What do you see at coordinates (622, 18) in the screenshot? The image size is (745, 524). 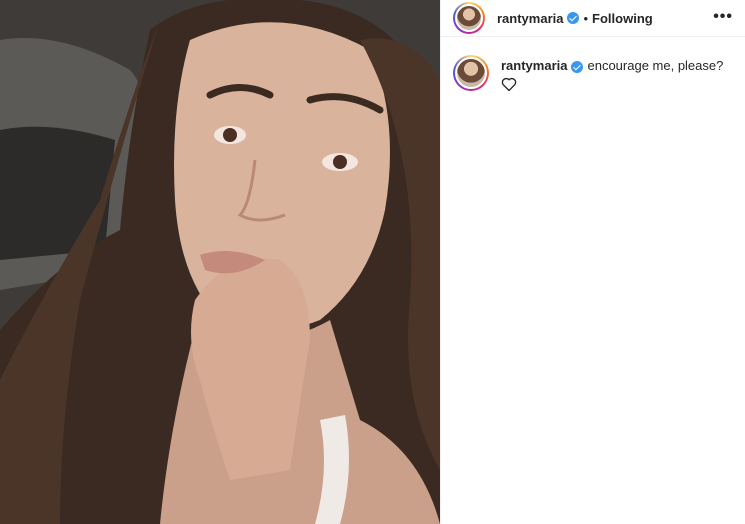 I see `following-button: Following` at bounding box center [622, 18].